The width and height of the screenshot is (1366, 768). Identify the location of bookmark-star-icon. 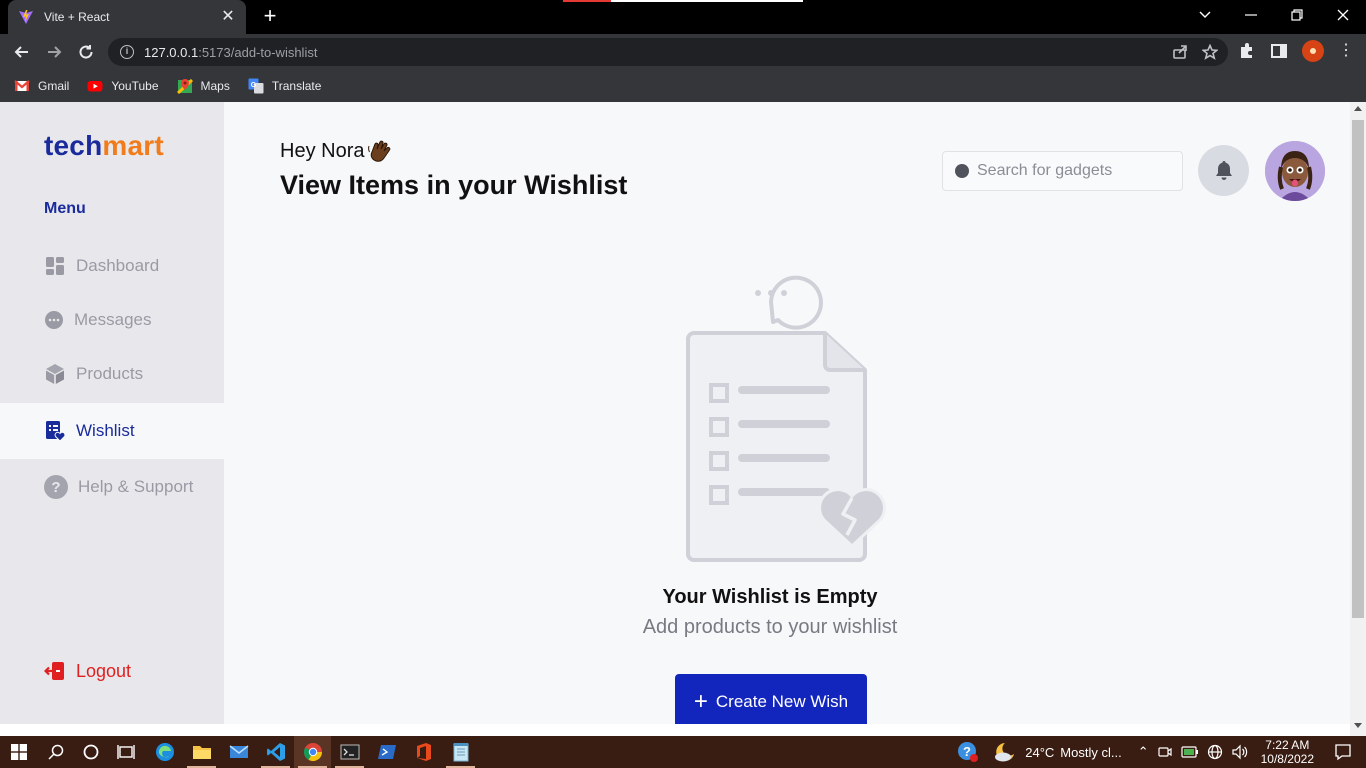
(1210, 52).